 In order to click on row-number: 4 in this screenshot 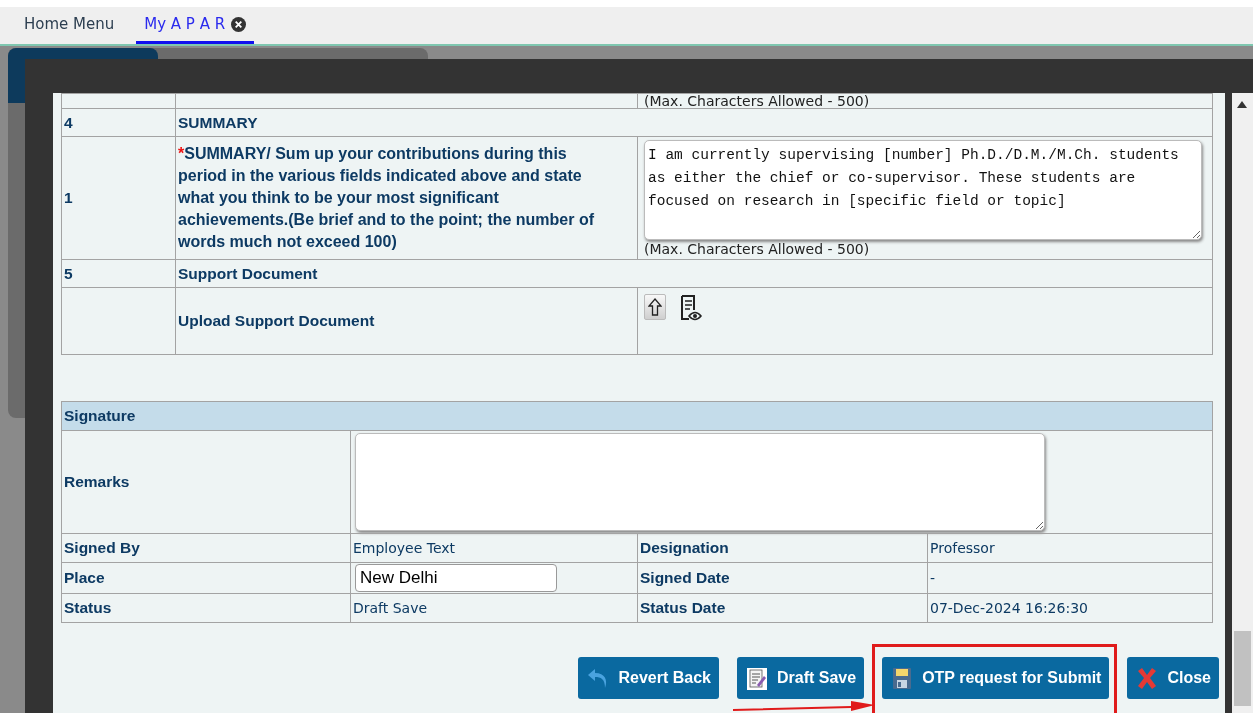, I will do `click(118, 122)`.